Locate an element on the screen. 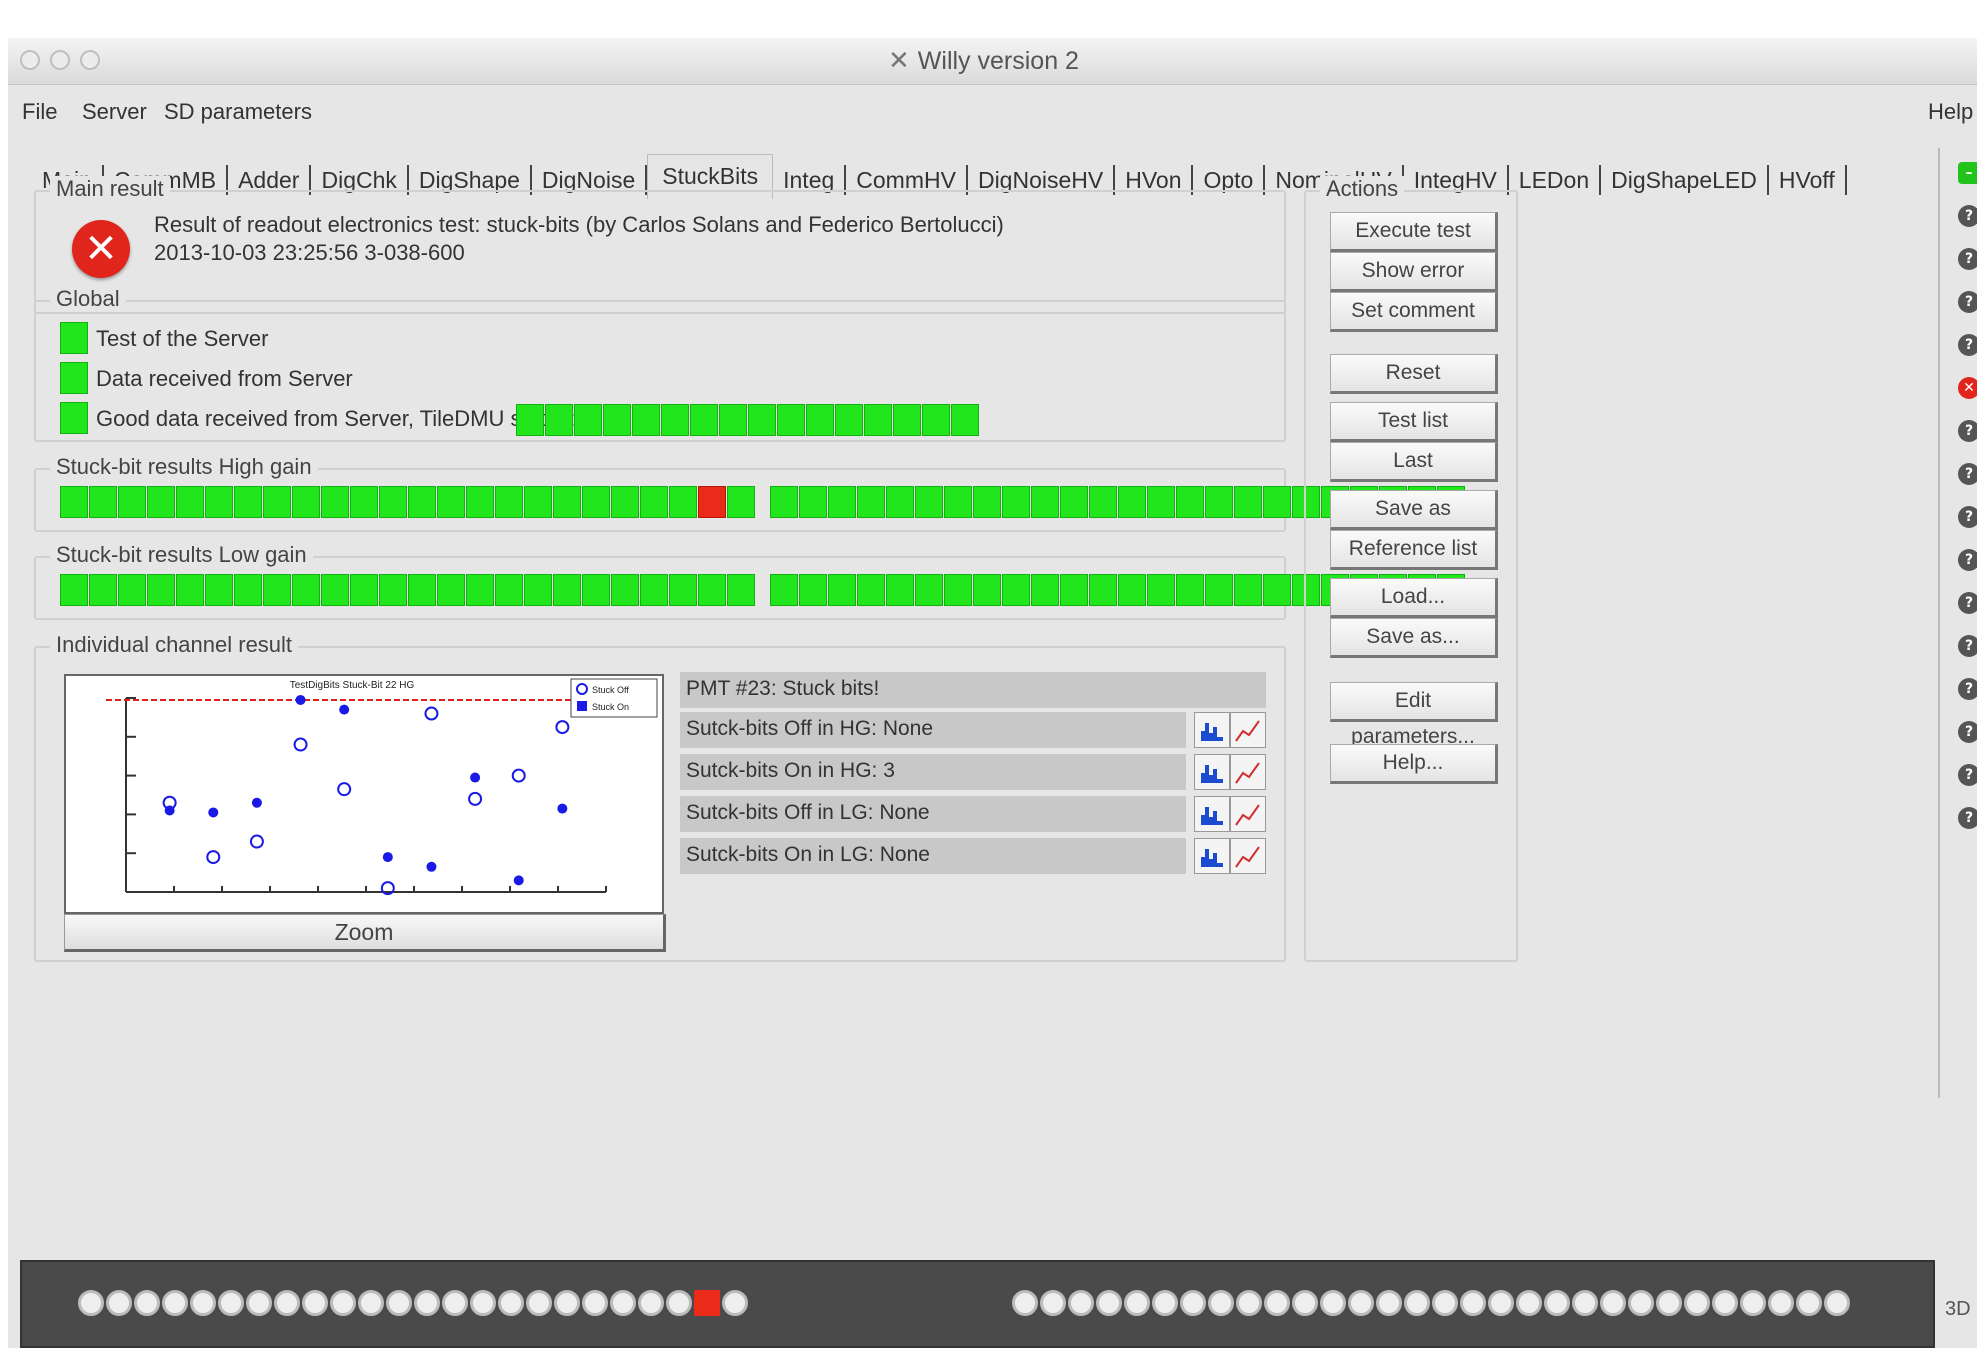  chart-title: TestDigBits Stuck-Bit 22 HG is located at coordinates (352, 685).